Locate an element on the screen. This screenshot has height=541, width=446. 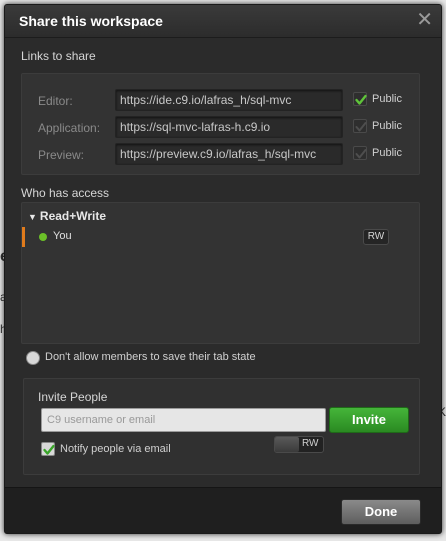
preview-label: Preview: is located at coordinates (61, 155).